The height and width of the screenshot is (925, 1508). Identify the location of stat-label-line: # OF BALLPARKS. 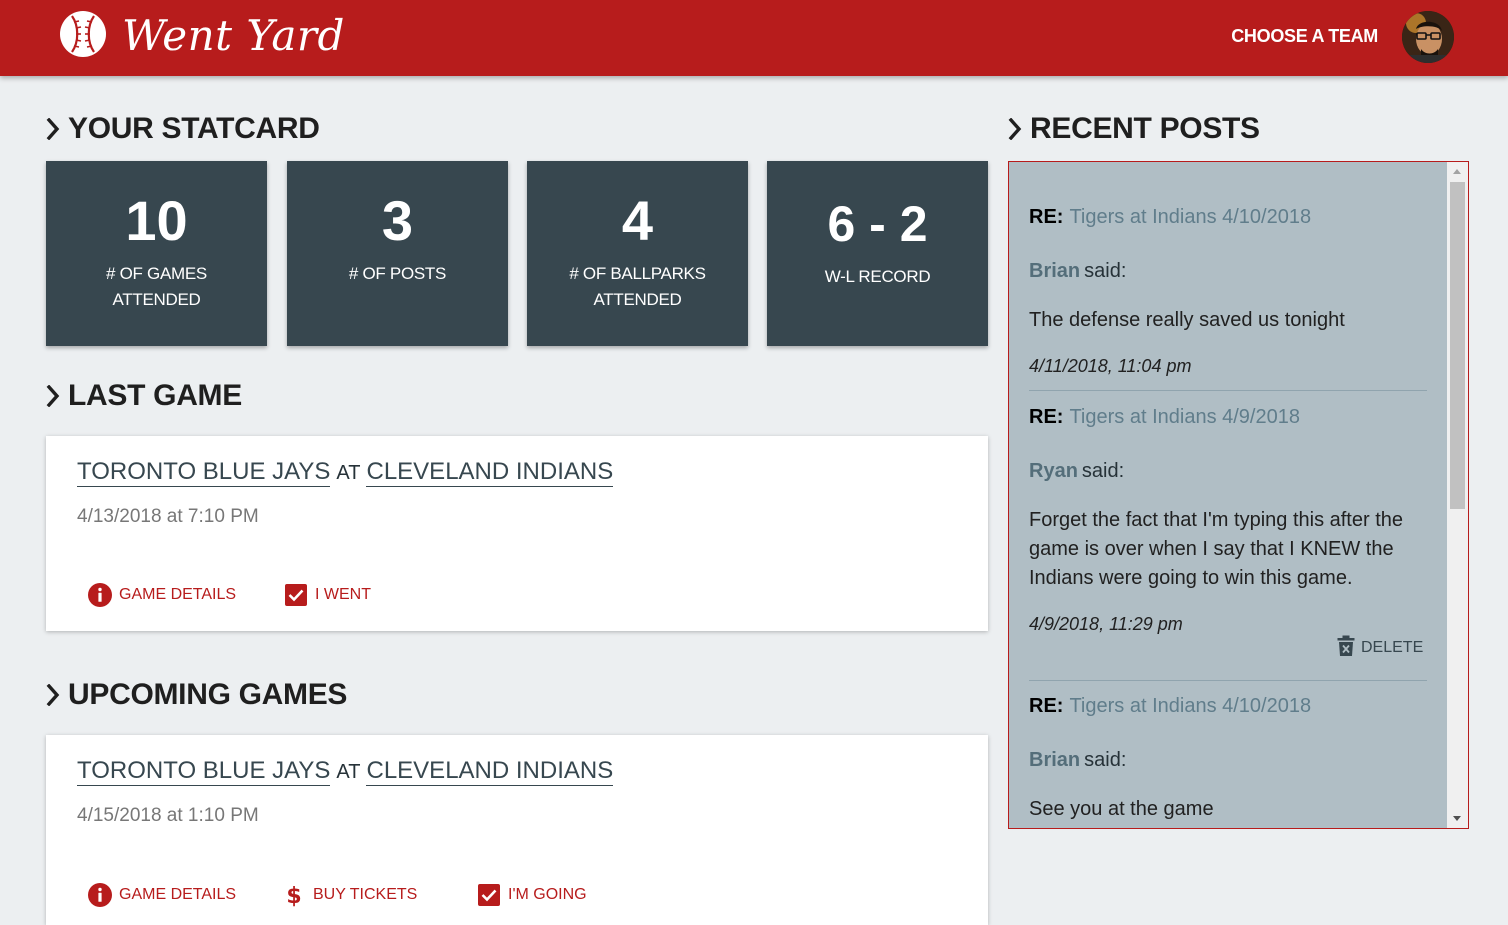
(637, 273).